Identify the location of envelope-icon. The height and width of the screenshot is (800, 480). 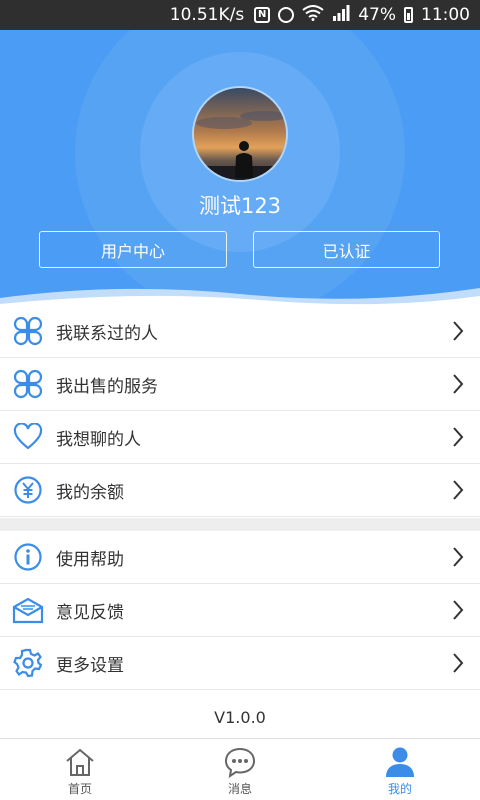
(28, 610).